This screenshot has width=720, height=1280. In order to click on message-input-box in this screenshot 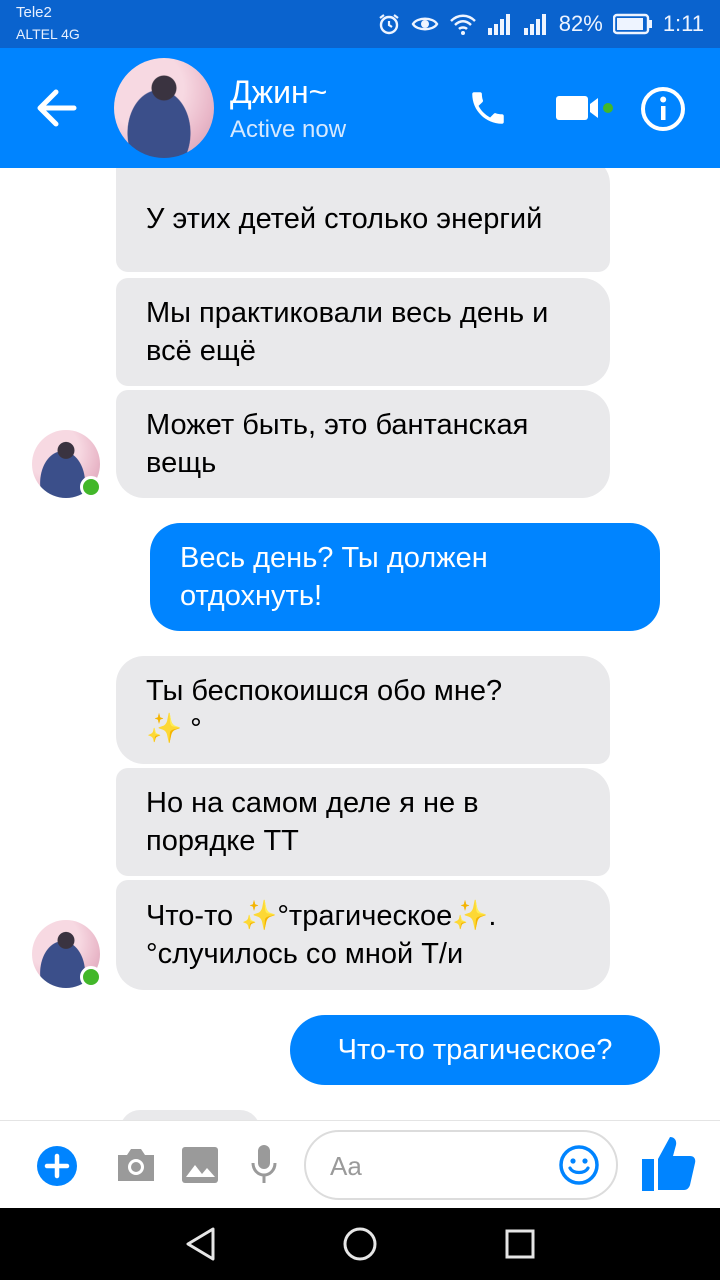, I will do `click(461, 1165)`.